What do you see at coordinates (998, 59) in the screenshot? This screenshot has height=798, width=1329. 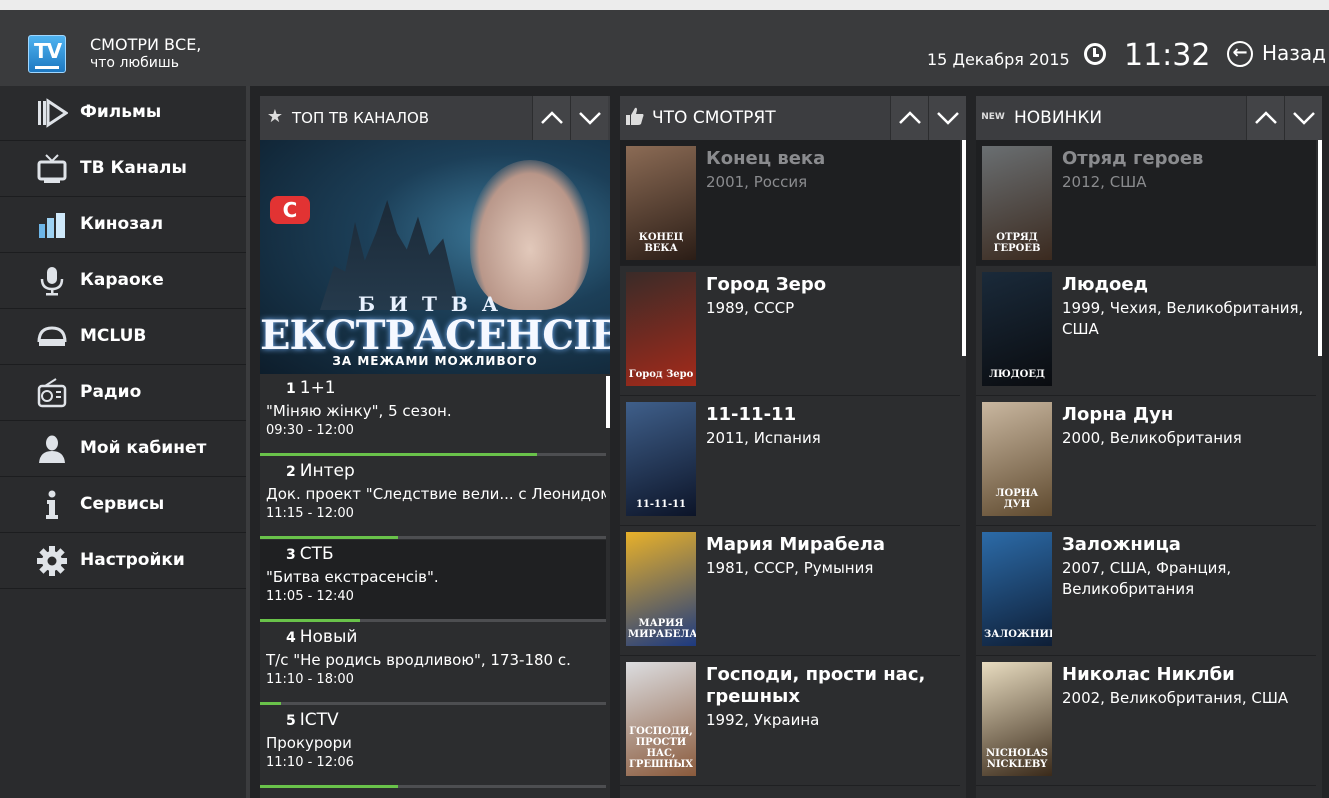 I see `current-date: 15 Декабря 2015` at bounding box center [998, 59].